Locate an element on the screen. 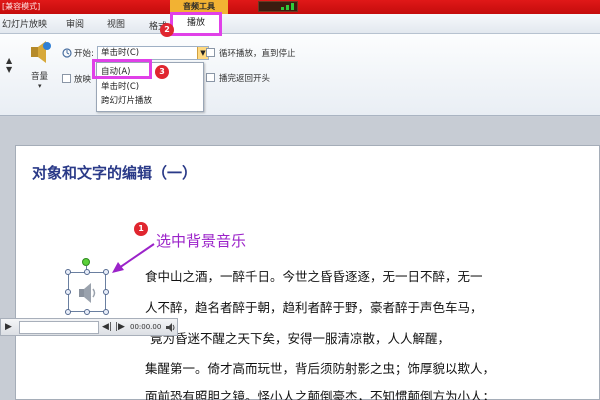  body-line: 竟为昏迷不醒之天下矣，安得一服清凉散，人人解醒， is located at coordinates (300, 338).